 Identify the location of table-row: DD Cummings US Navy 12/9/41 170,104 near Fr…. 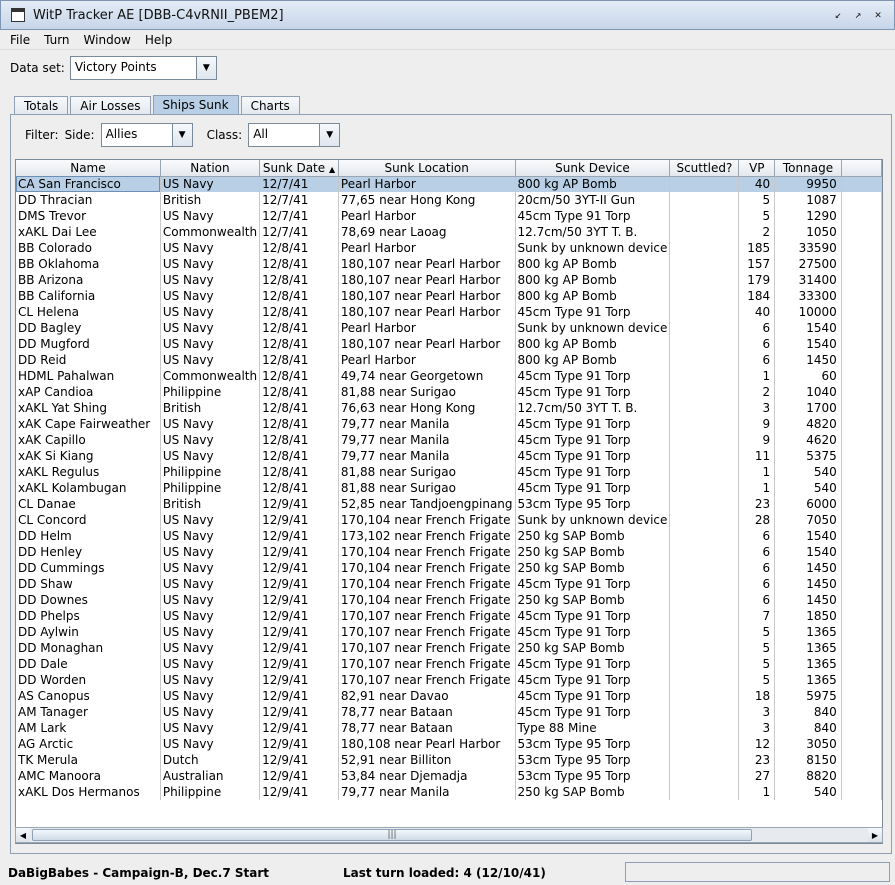
(449, 568).